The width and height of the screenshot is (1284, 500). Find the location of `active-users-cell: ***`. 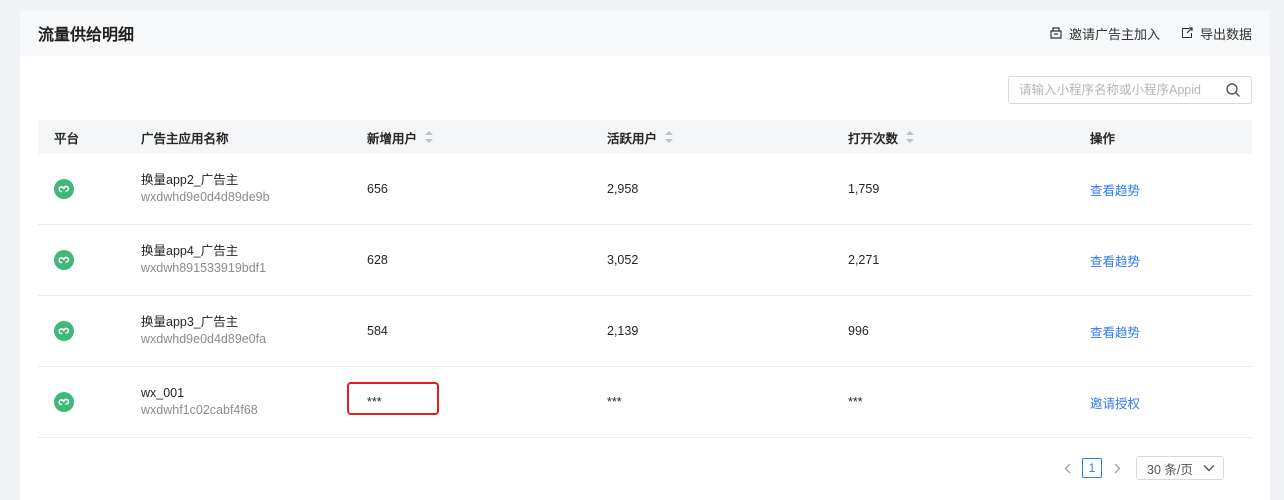

active-users-cell: *** is located at coordinates (727, 402).